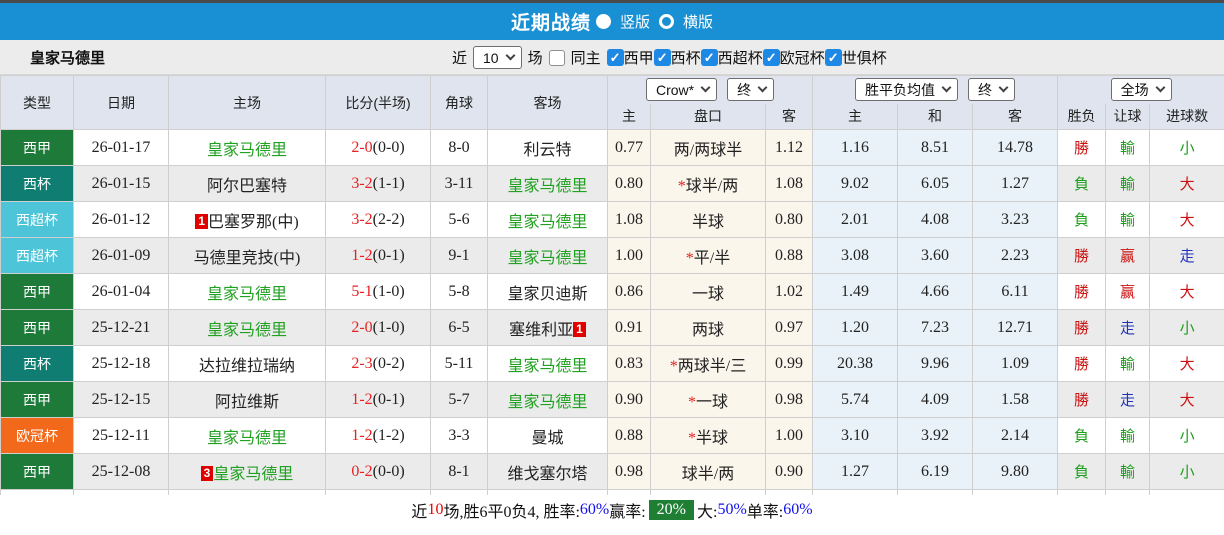  Describe the element at coordinates (639, 57) in the screenshot. I see `league-label: 西甲` at that location.